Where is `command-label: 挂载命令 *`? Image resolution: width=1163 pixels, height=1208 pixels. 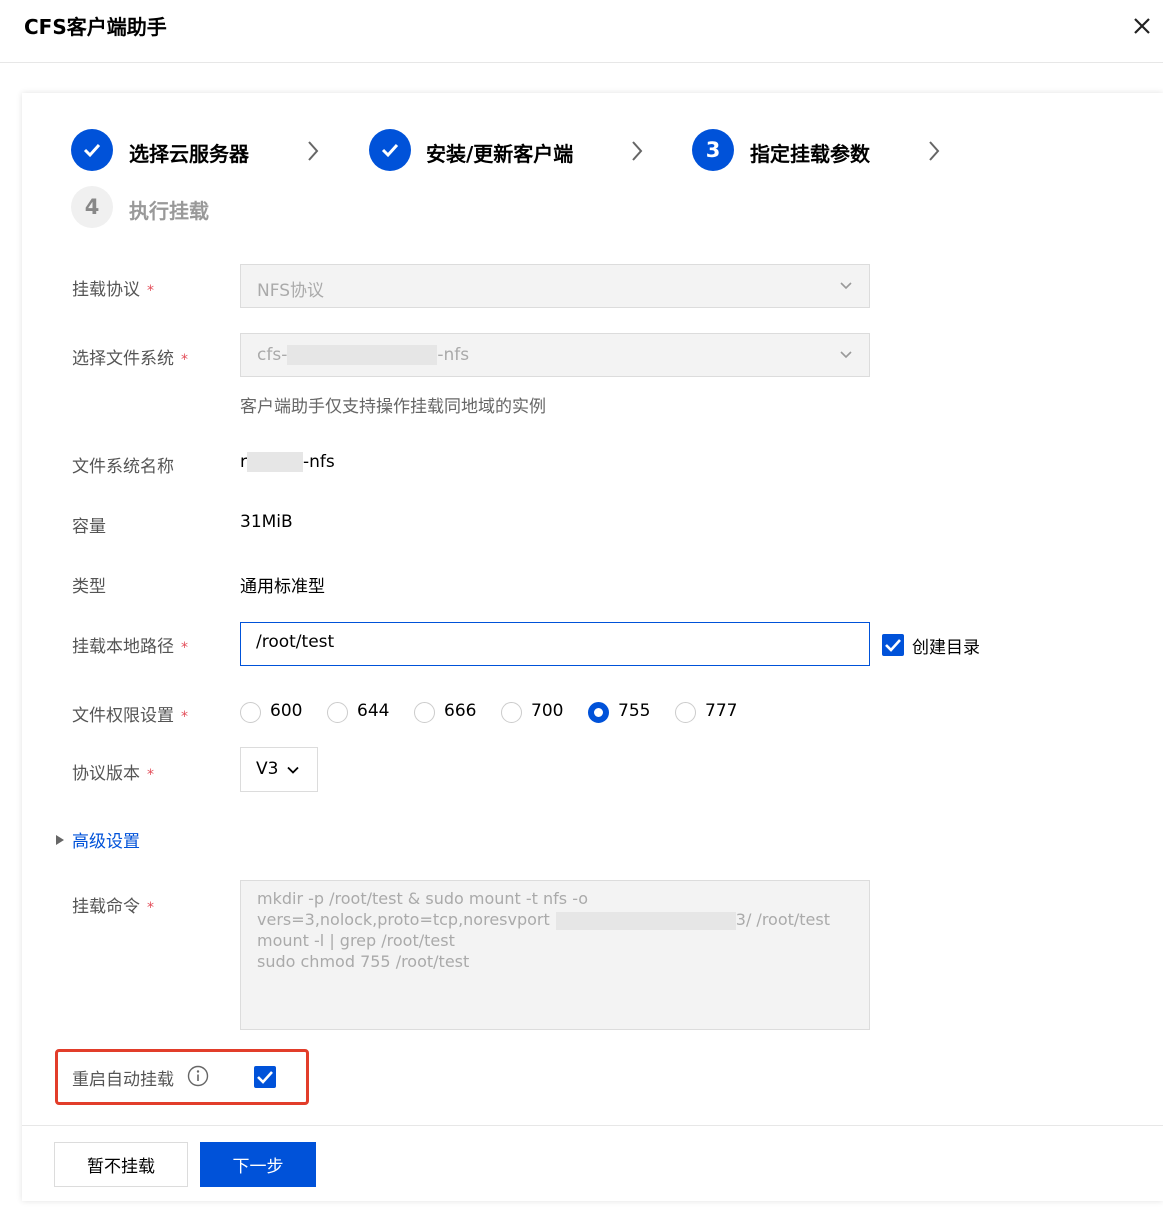
command-label: 挂载命令 * is located at coordinates (113, 907).